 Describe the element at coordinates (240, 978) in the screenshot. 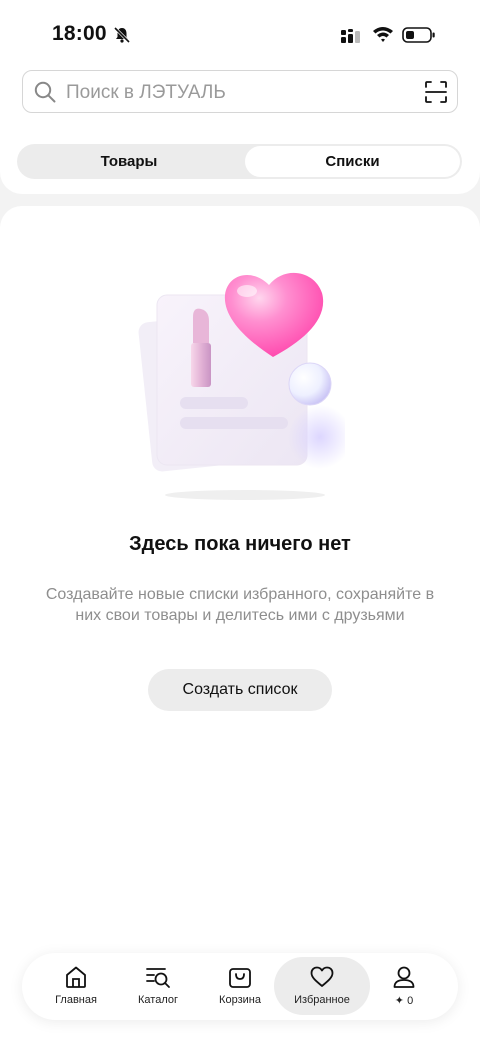

I see `cart-icon` at that location.